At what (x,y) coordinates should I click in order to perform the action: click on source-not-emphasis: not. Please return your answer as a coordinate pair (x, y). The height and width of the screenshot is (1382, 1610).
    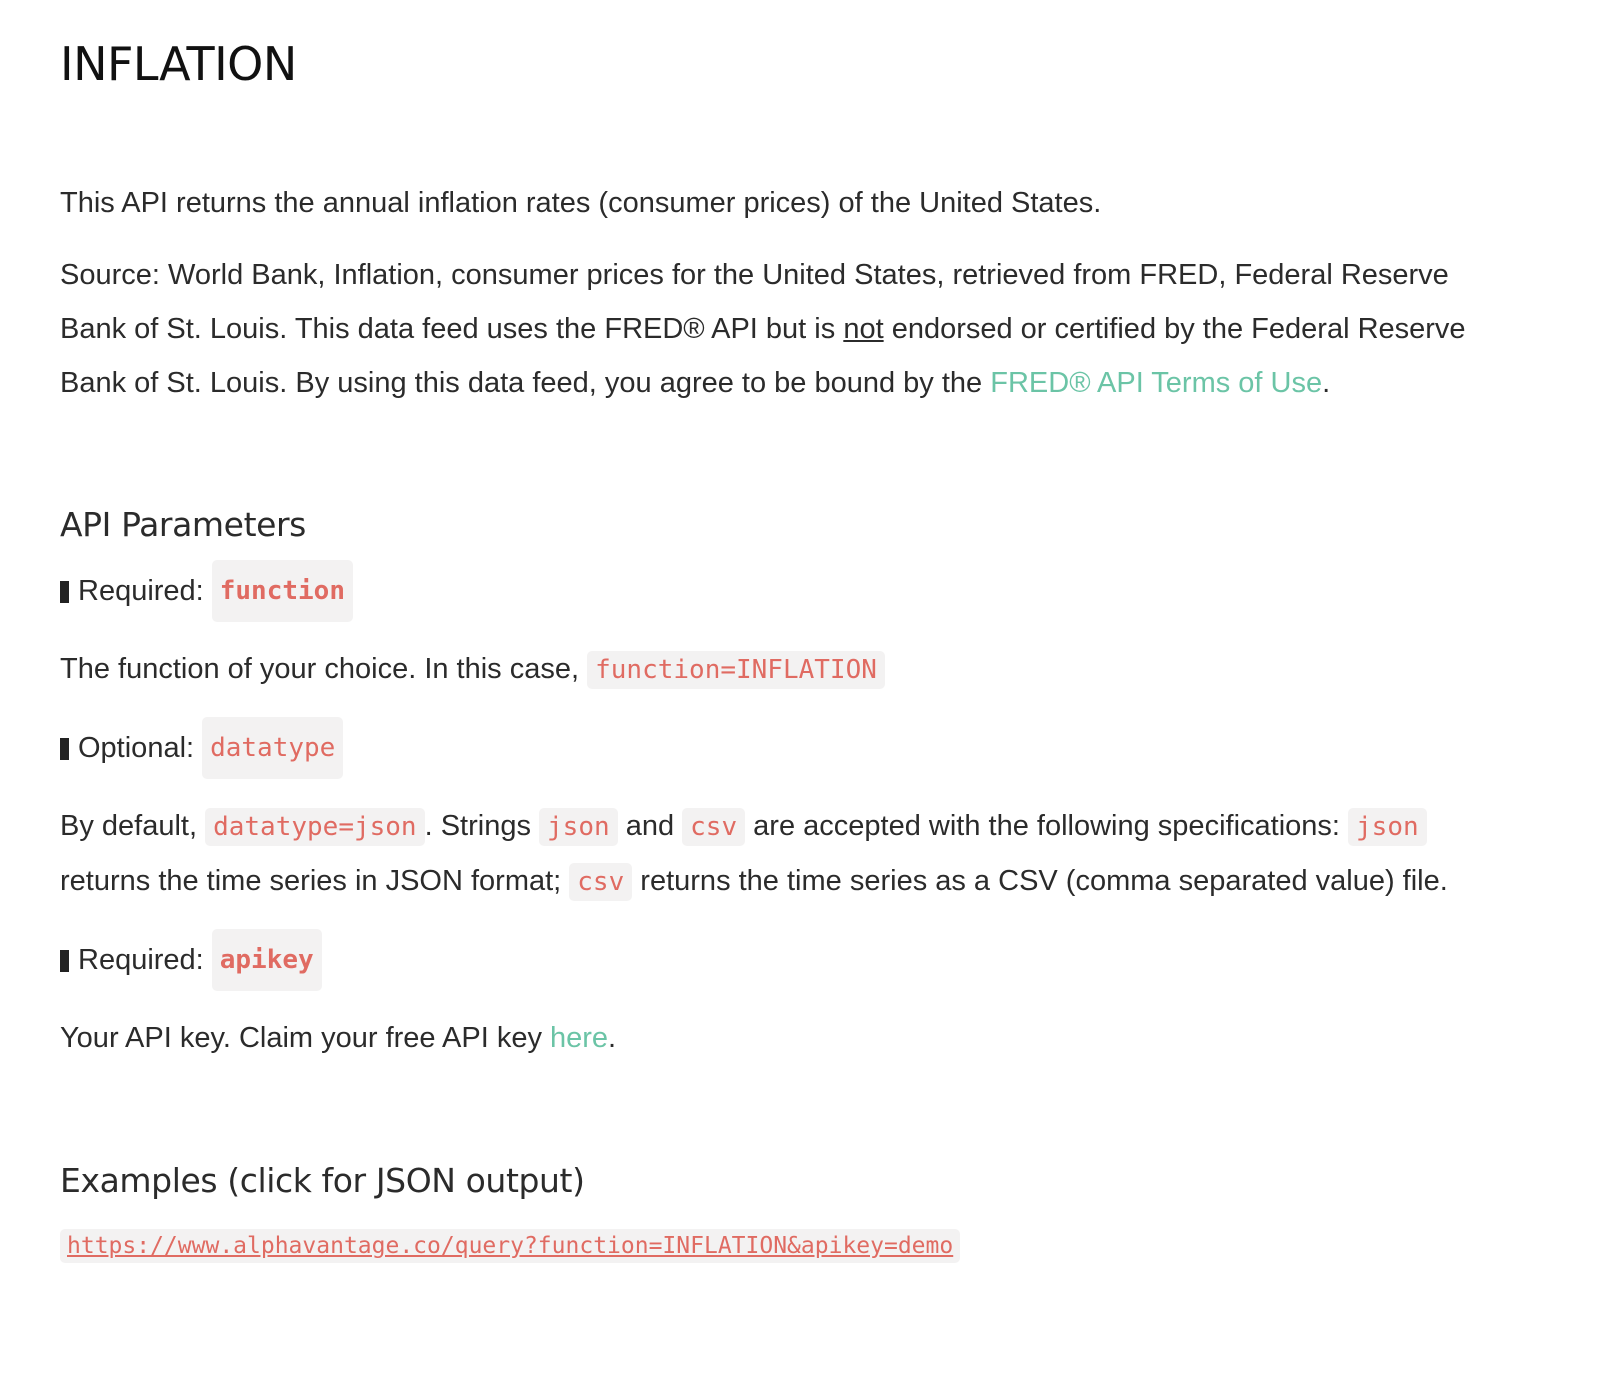
    Looking at the image, I should click on (863, 329).